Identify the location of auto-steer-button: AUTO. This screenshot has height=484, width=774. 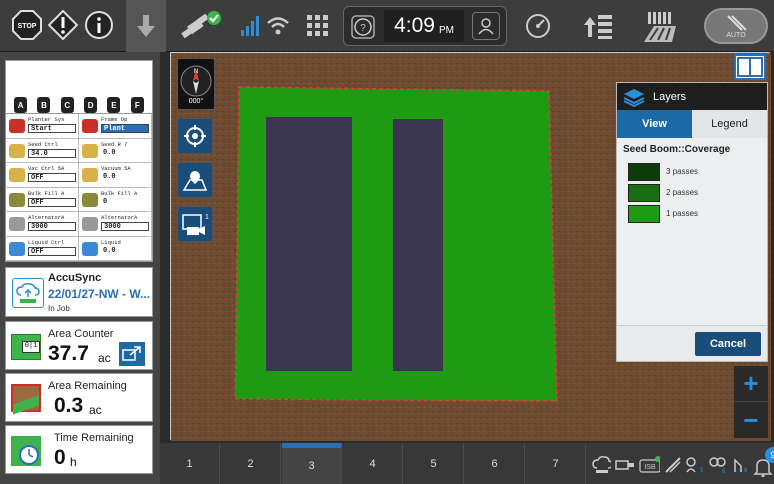
(736, 26).